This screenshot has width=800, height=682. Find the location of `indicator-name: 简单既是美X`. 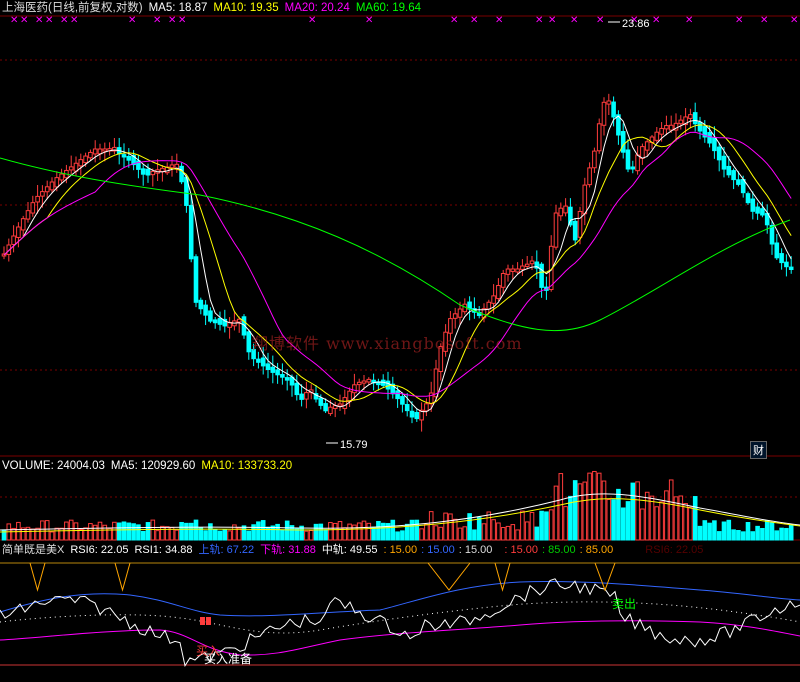

indicator-name: 简单既是美X is located at coordinates (33, 550).